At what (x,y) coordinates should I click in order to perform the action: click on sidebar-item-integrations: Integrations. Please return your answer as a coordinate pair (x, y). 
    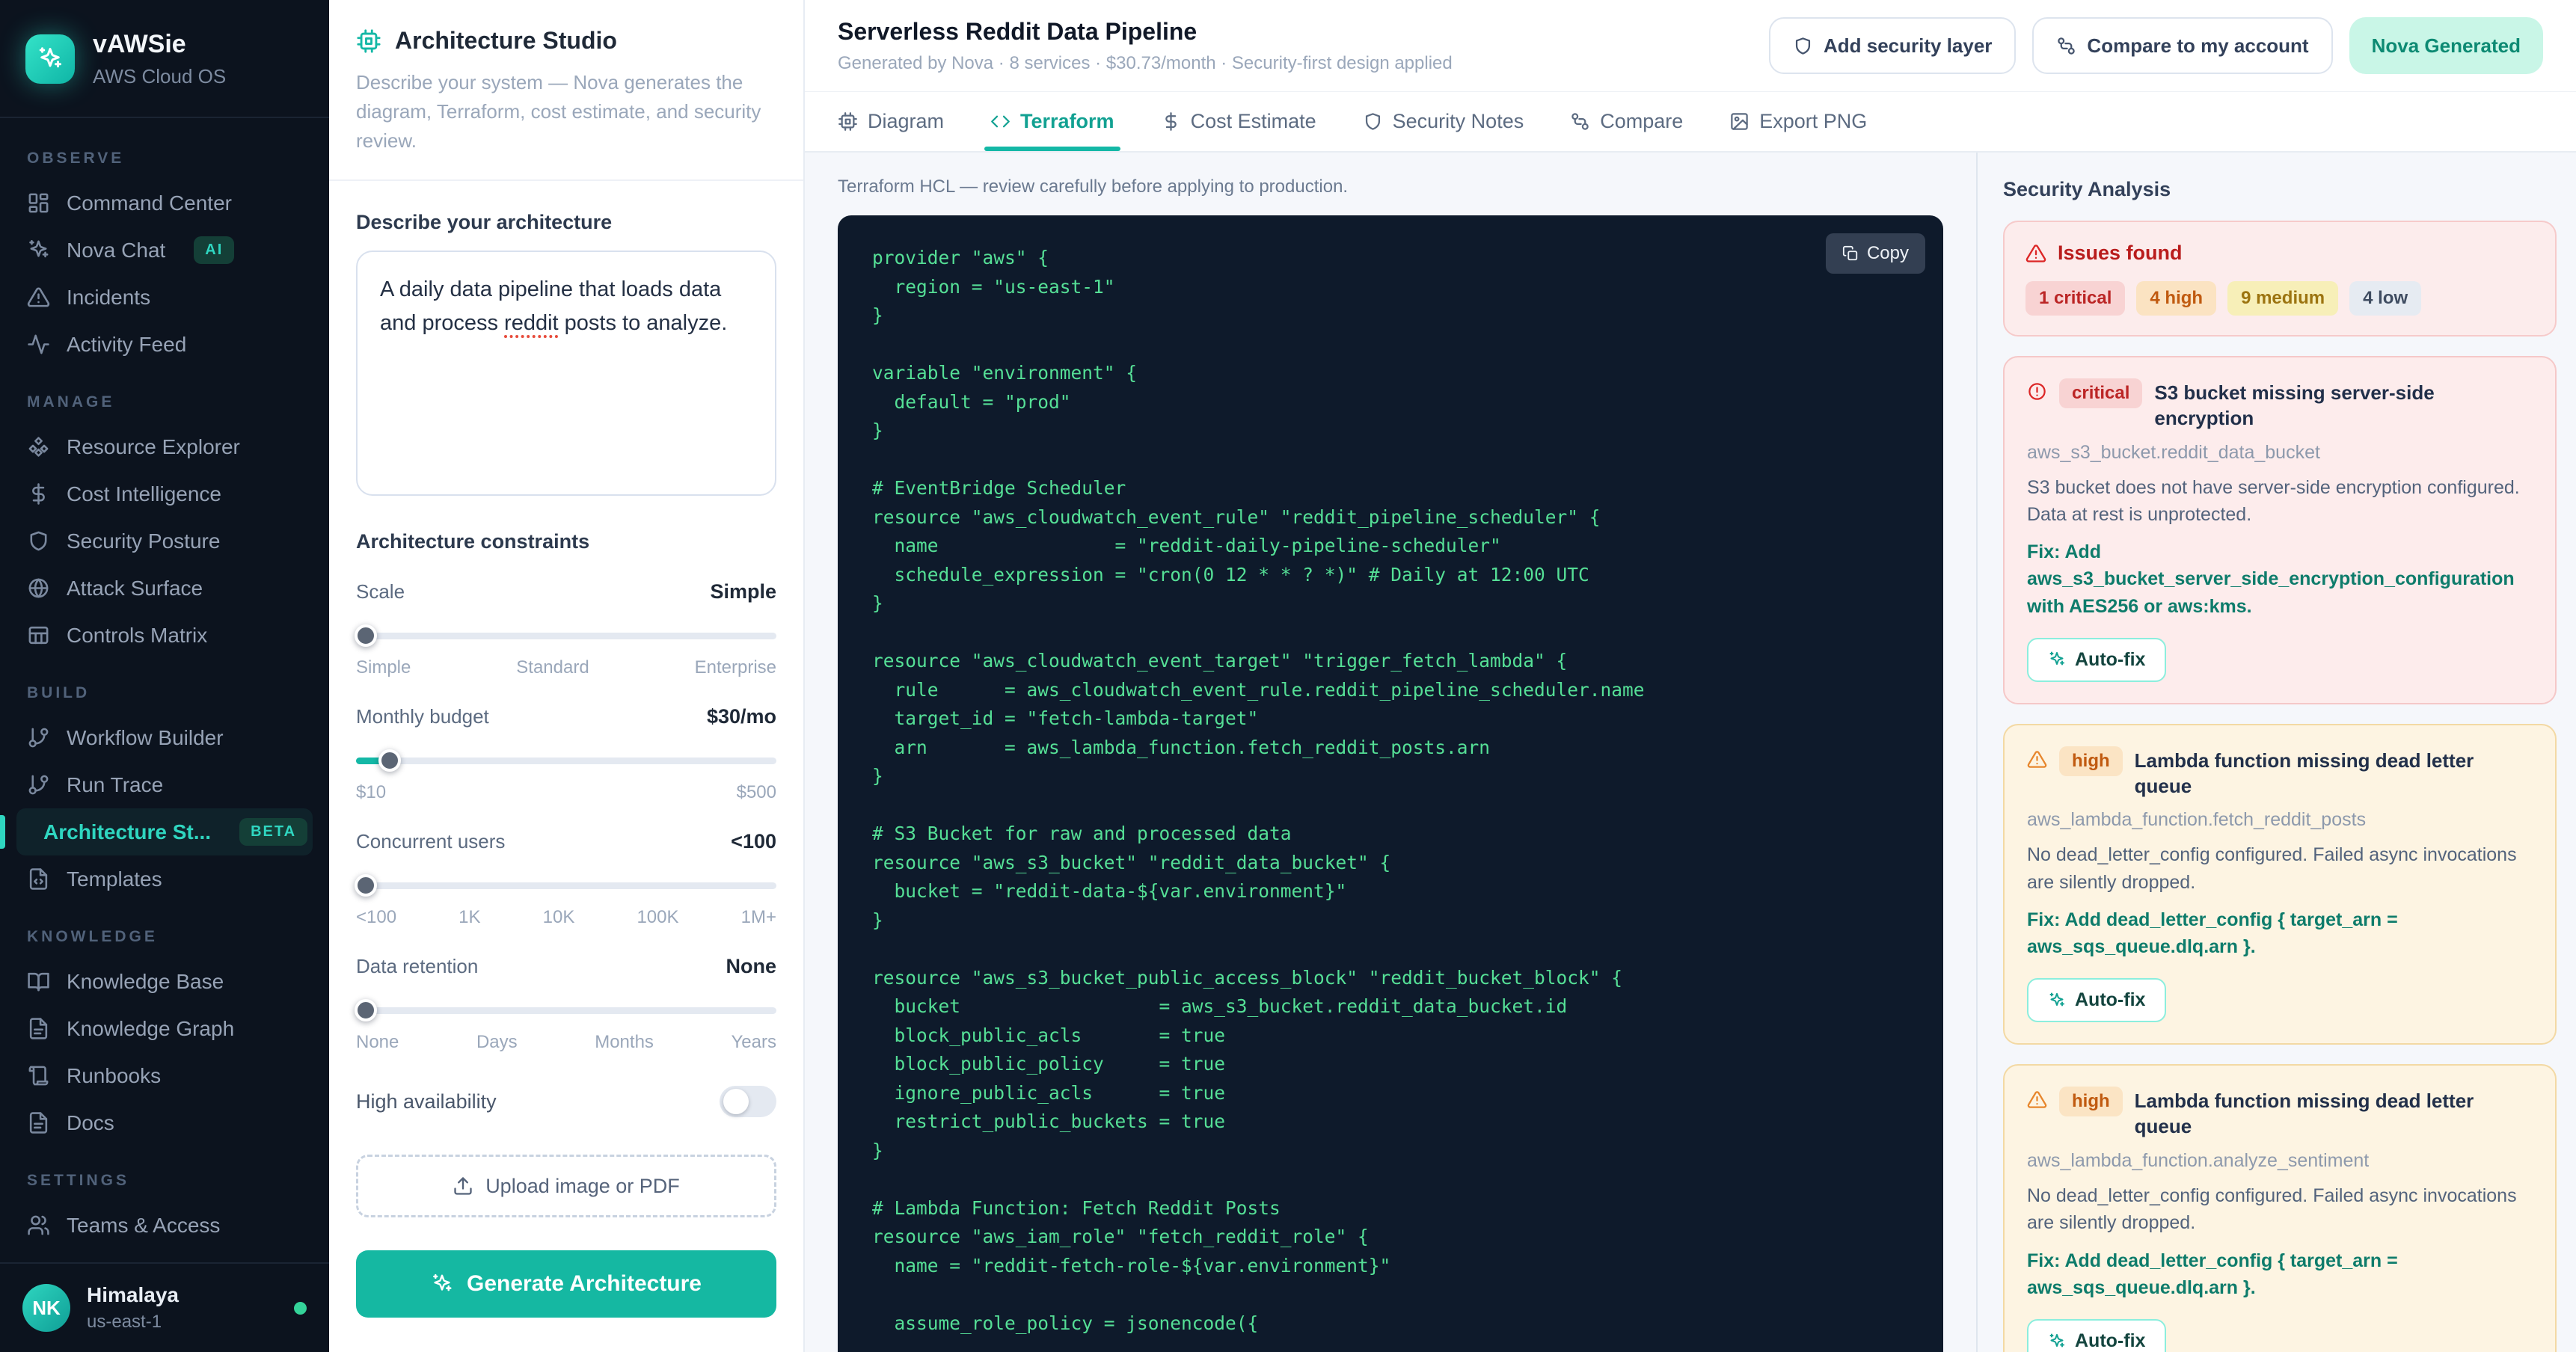
    Looking at the image, I should click on (164, 1256).